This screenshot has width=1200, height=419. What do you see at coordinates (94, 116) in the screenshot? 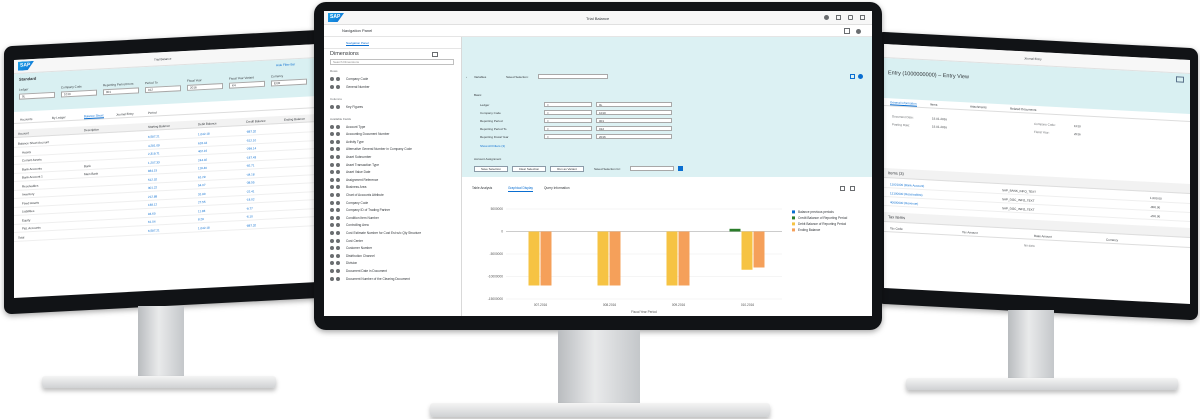
I see `tab-balance-sheet: Balance Sheet` at bounding box center [94, 116].